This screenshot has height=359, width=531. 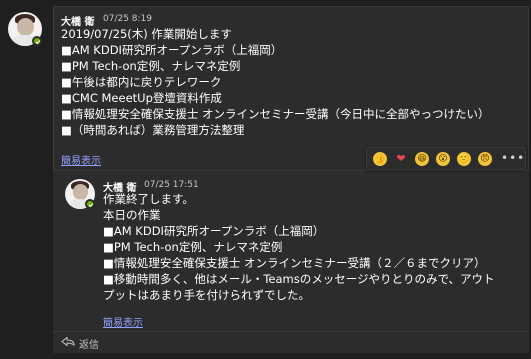 I want to click on message-line: ■情報処理安全確保支援士 オンラインセミナー受講（今日中に全部やっつけたい）, so click(x=275, y=114).